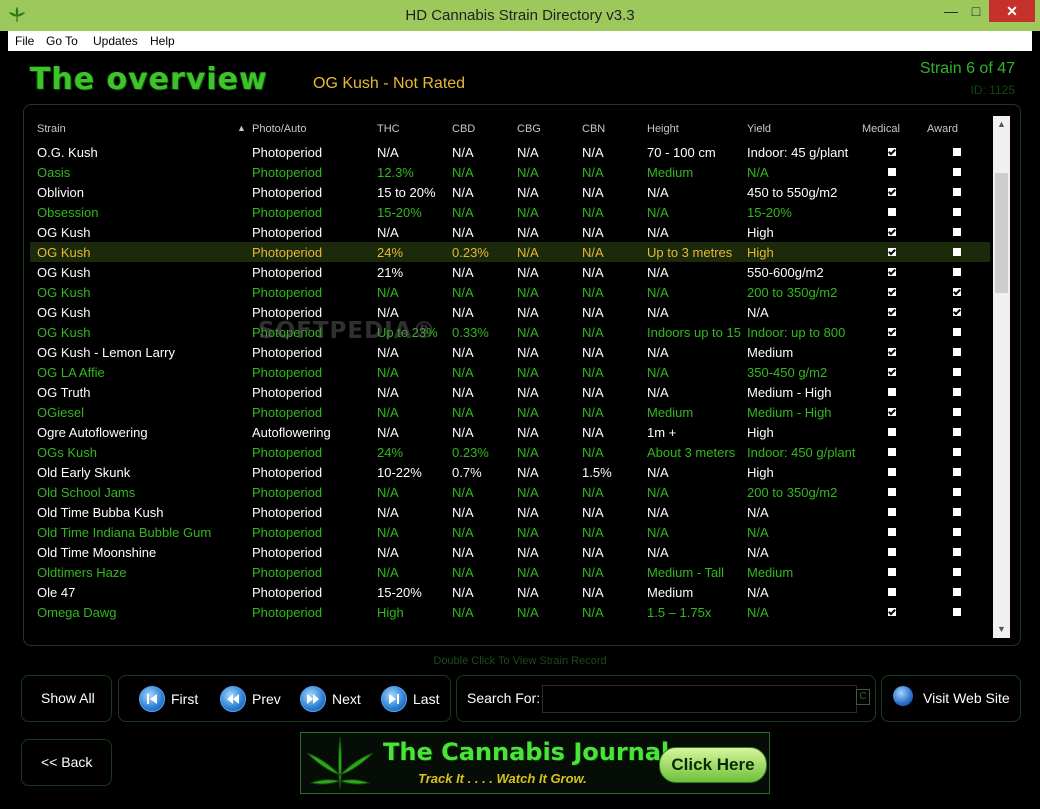 This screenshot has width=1040, height=809. I want to click on last-button: Last, so click(426, 699).